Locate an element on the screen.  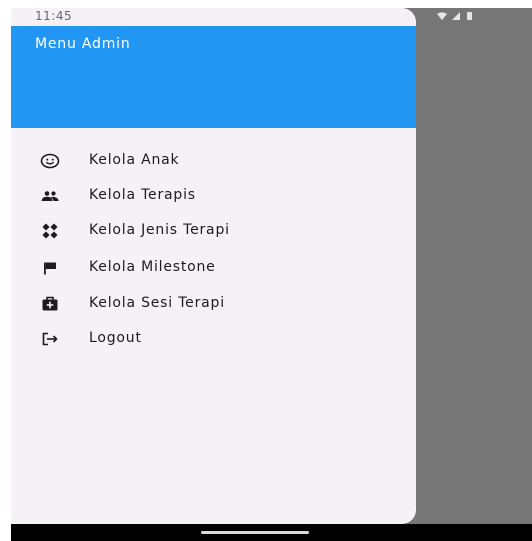
logout-icon is located at coordinates (50, 339).